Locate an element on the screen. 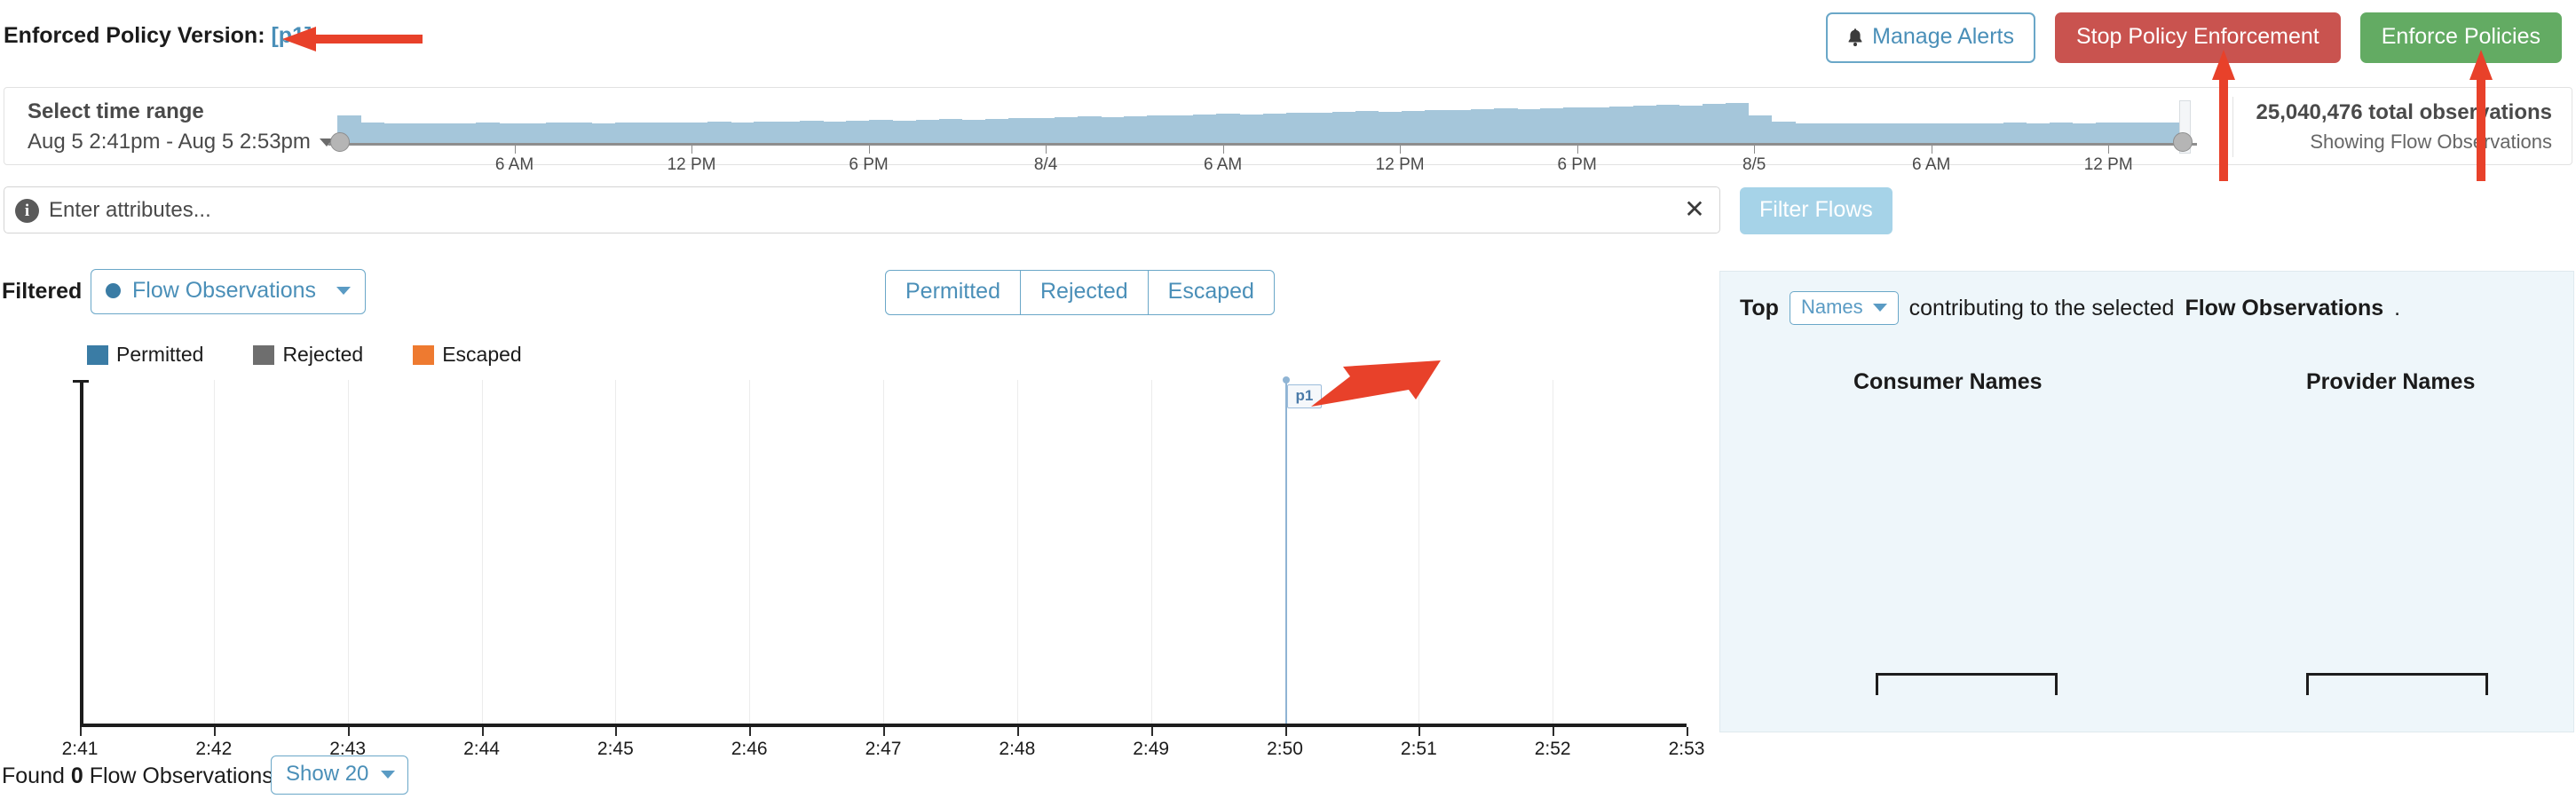 The width and height of the screenshot is (2576, 799). status-dot-icon is located at coordinates (113, 290).